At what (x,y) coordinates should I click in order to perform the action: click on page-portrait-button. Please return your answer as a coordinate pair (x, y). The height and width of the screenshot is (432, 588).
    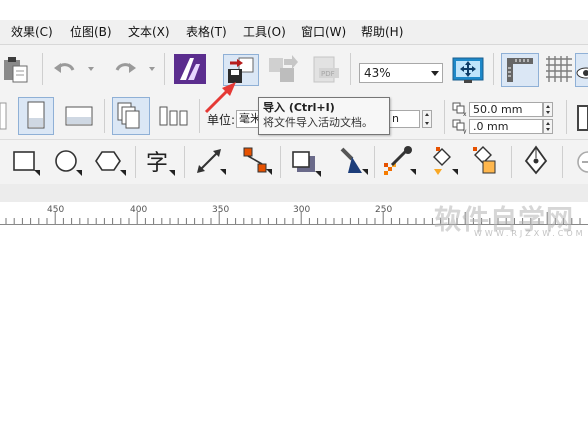
    Looking at the image, I should click on (36, 116).